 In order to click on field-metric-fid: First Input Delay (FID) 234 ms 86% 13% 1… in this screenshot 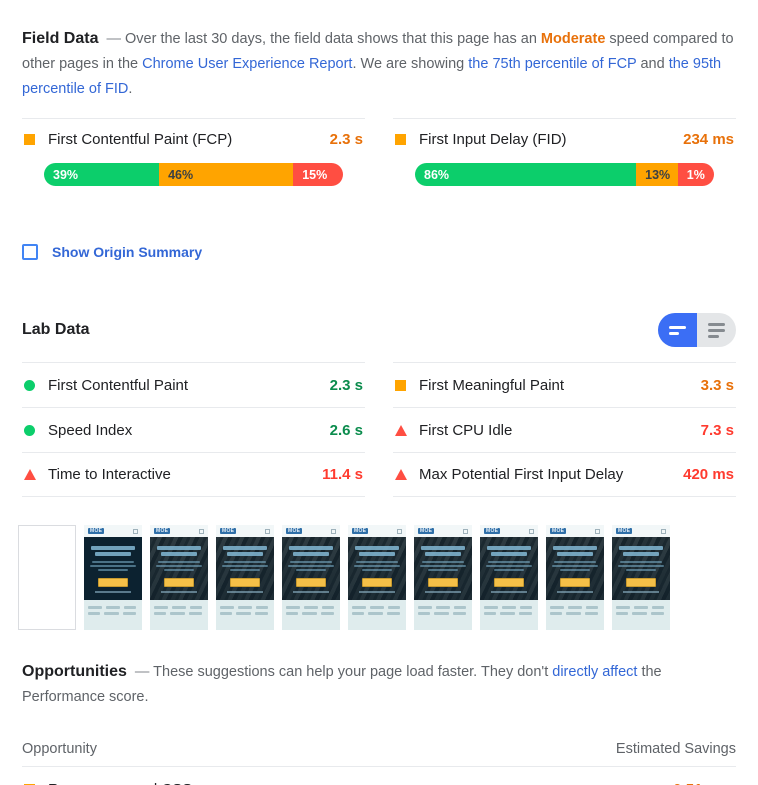, I will do `click(564, 159)`.